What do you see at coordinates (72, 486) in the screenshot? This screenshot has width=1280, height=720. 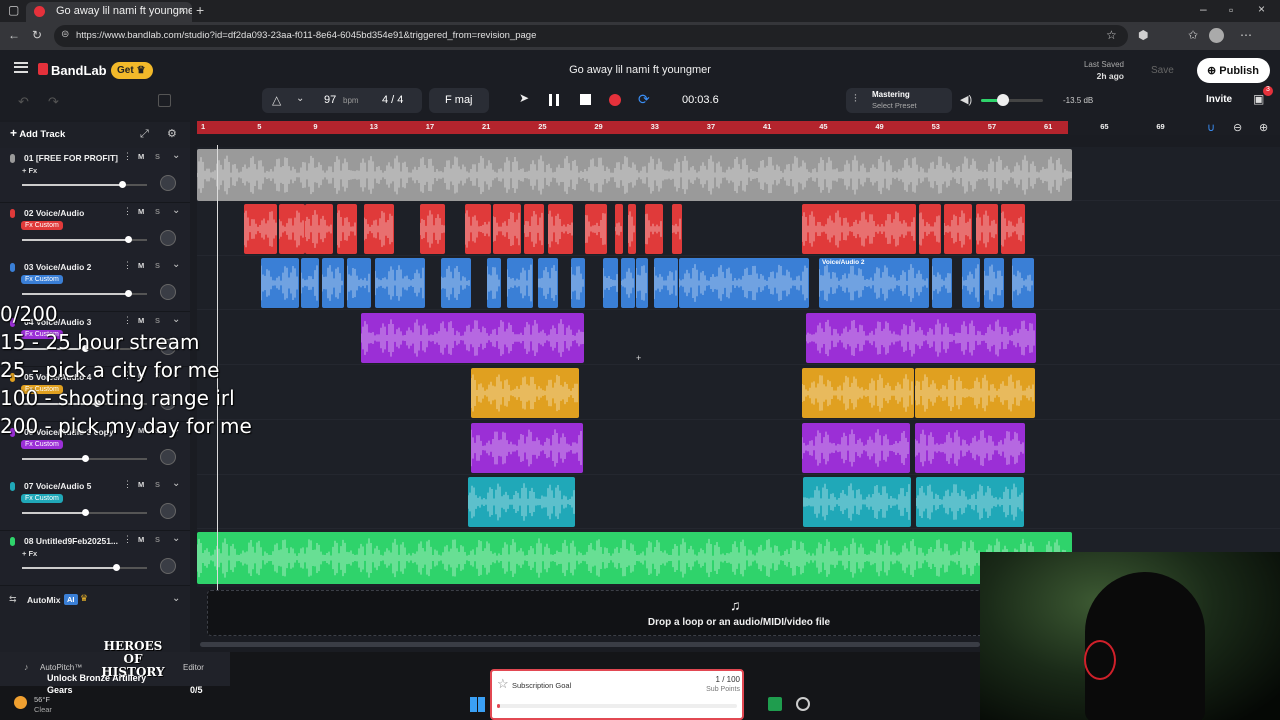 I see `track-name: 07 Voice/Audio 5` at bounding box center [72, 486].